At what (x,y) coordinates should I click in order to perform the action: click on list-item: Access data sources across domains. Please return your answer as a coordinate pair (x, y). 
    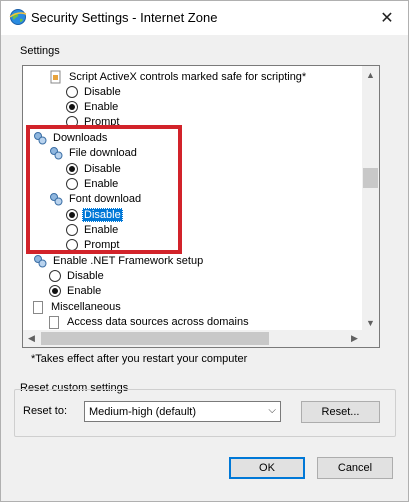
    Looking at the image, I should click on (150, 322).